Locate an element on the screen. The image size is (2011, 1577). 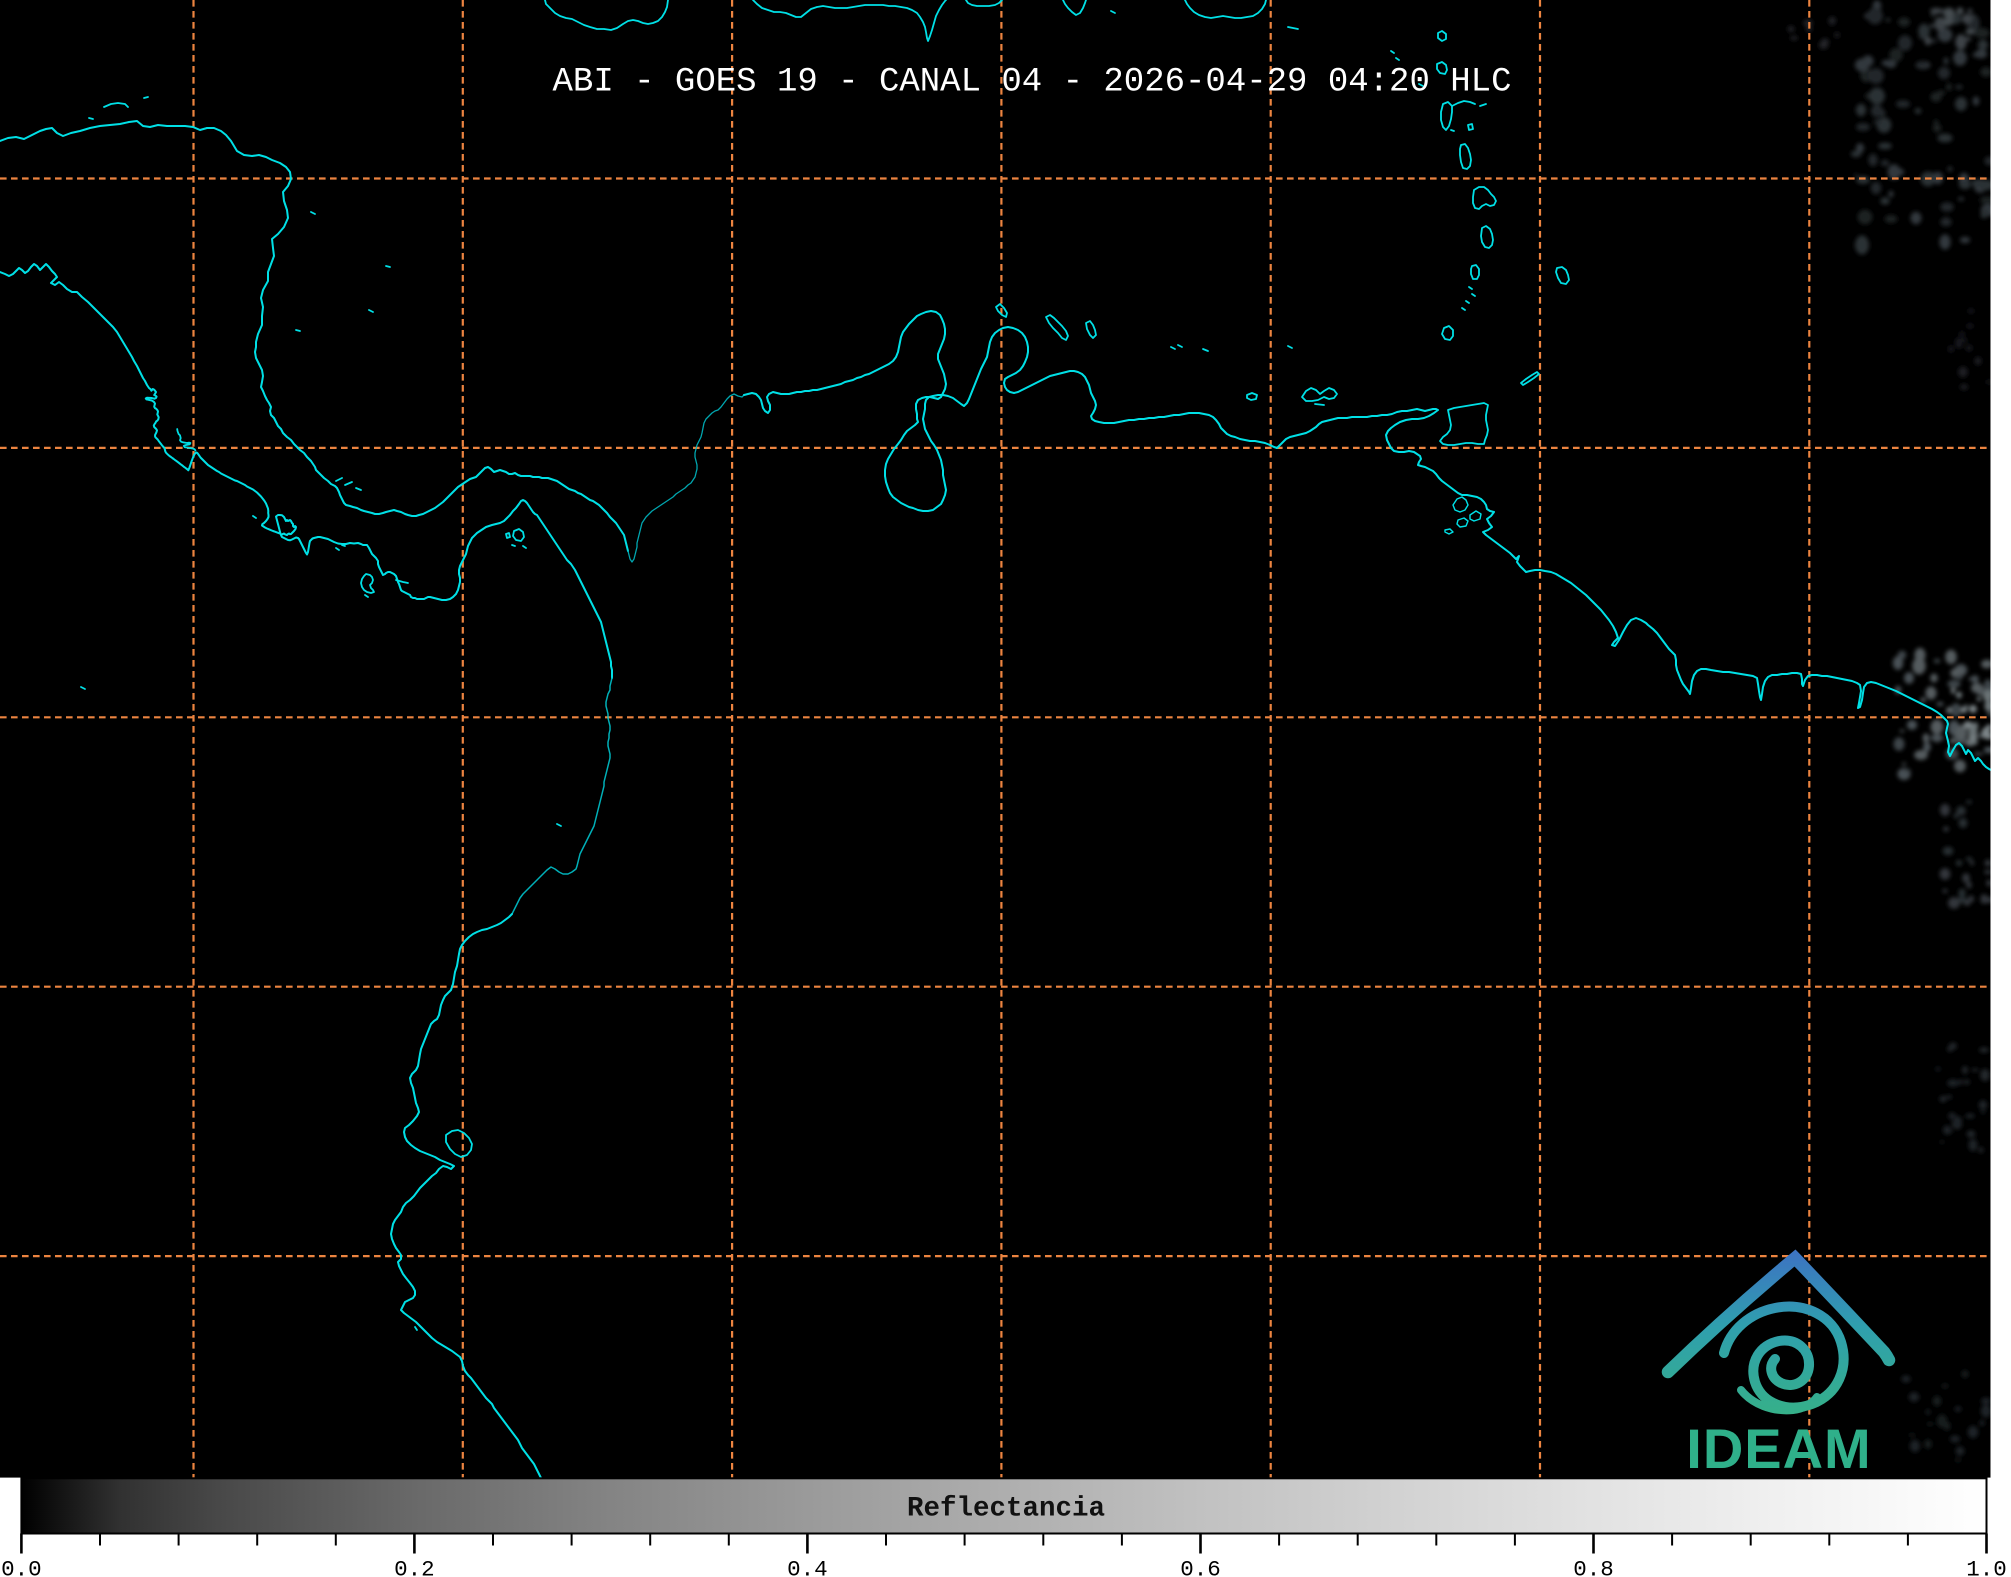
svg-text: 0.2 is located at coordinates (414, 1567).